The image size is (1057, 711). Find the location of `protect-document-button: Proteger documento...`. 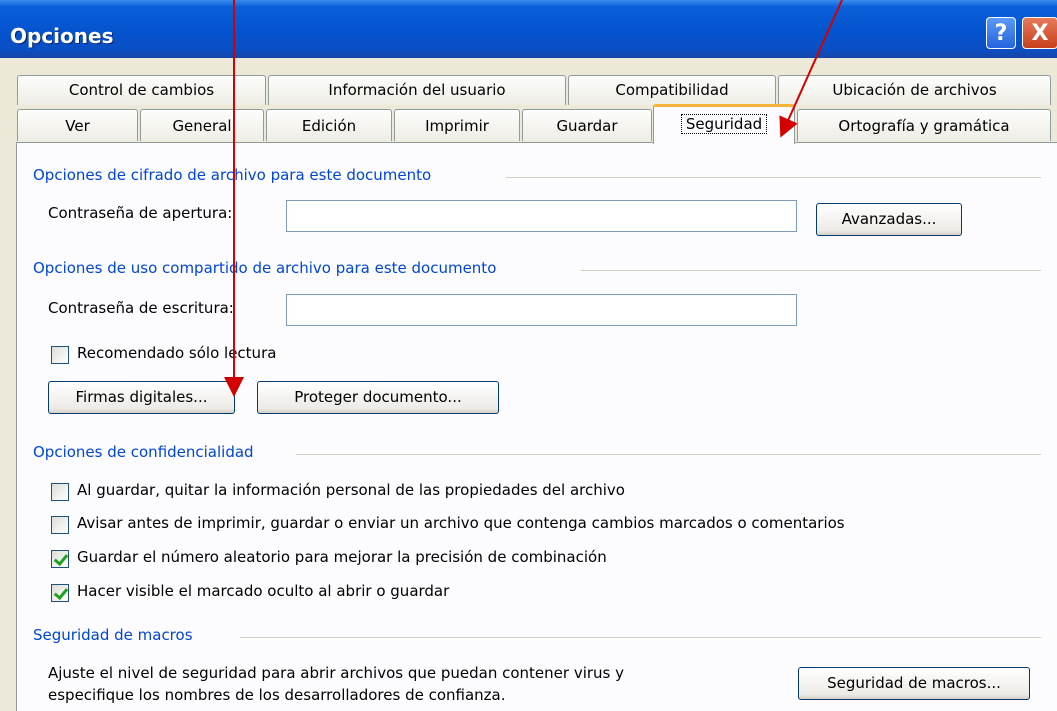

protect-document-button: Proteger documento... is located at coordinates (378, 397).